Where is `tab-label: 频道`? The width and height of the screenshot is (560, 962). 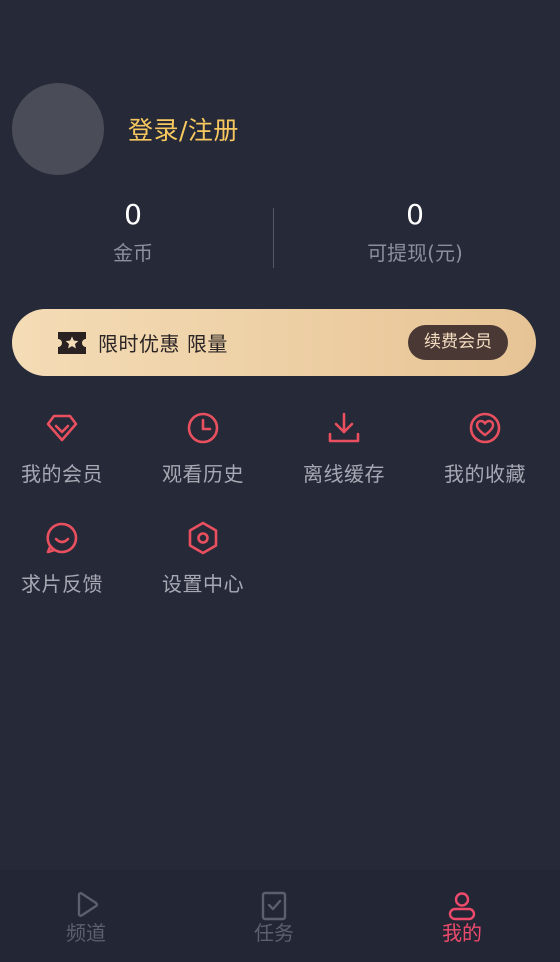
tab-label: 频道 is located at coordinates (86, 933).